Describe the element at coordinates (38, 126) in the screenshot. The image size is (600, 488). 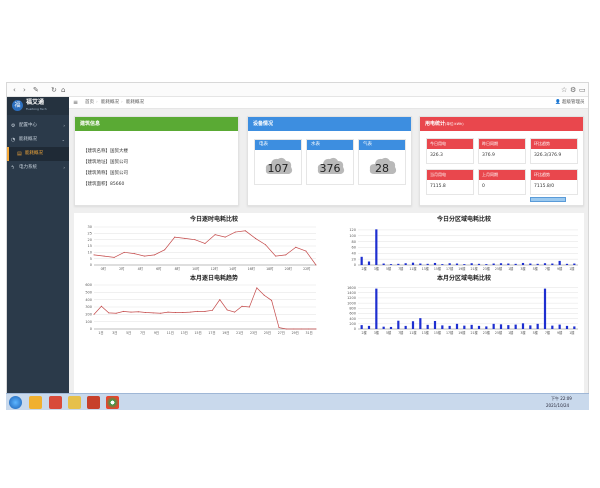
I see `sidebar-item-config: ⚙ 配置中心 ›` at that location.